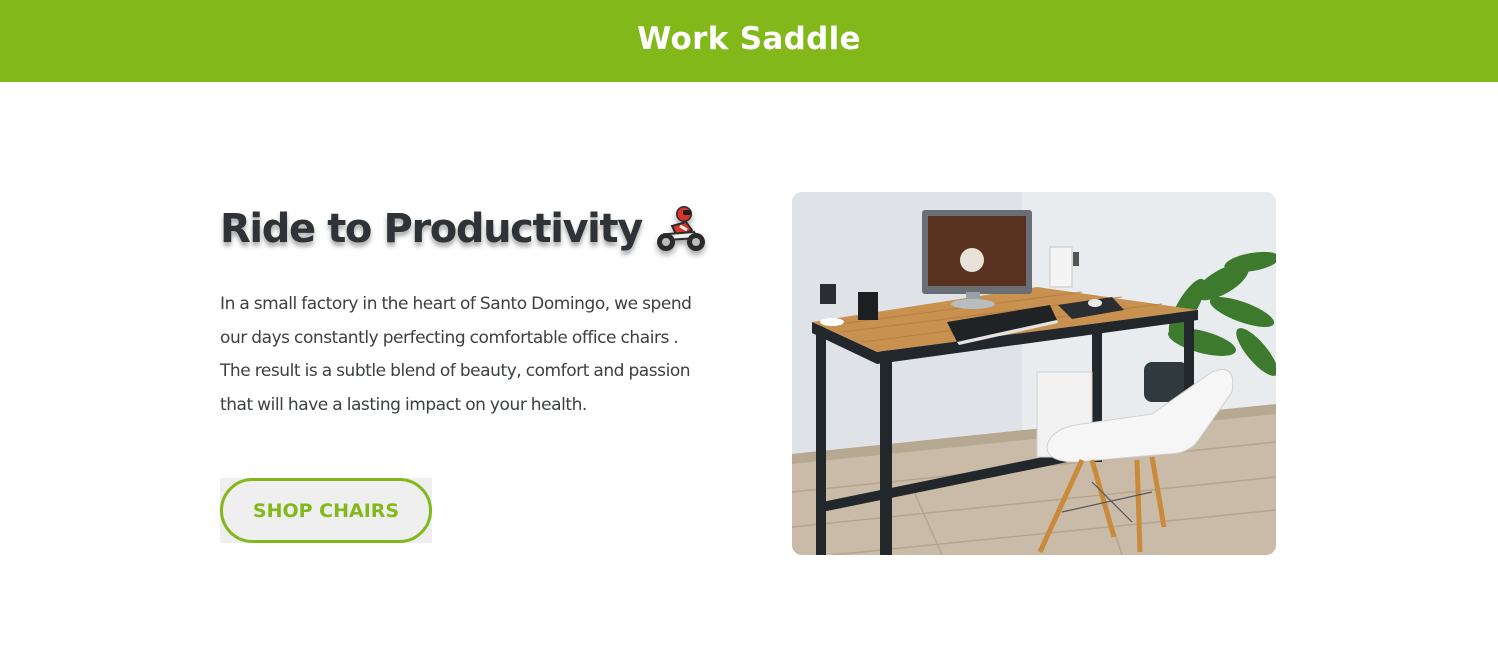 The height and width of the screenshot is (651, 1498). I want to click on hero-heading: Ride to Productivity, so click(470, 229).